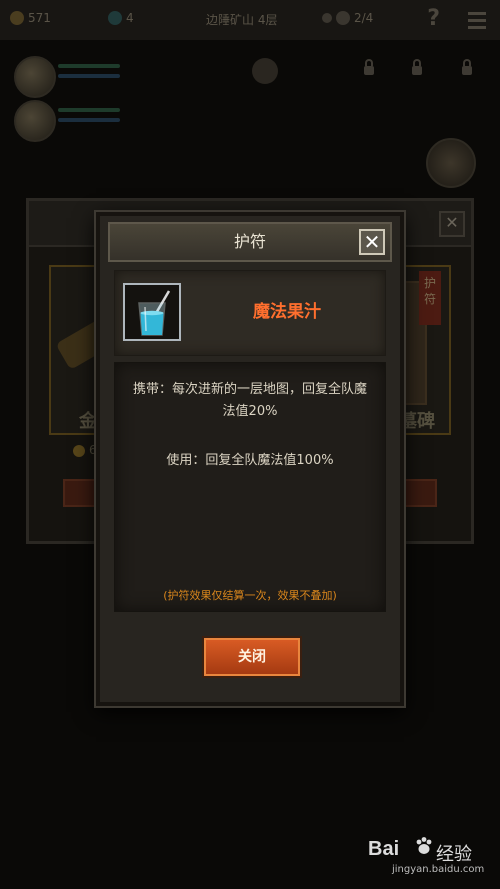 This screenshot has height=889, width=500. Describe the element at coordinates (452, 224) in the screenshot. I see `shop-close-icon: ✕` at that location.